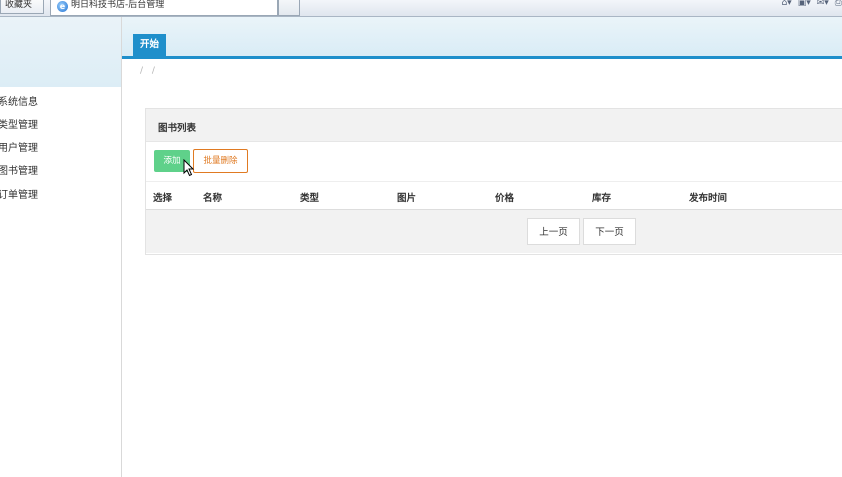 The height and width of the screenshot is (477, 842). I want to click on sidebar-item-order-management: 订单管理, so click(19, 193).